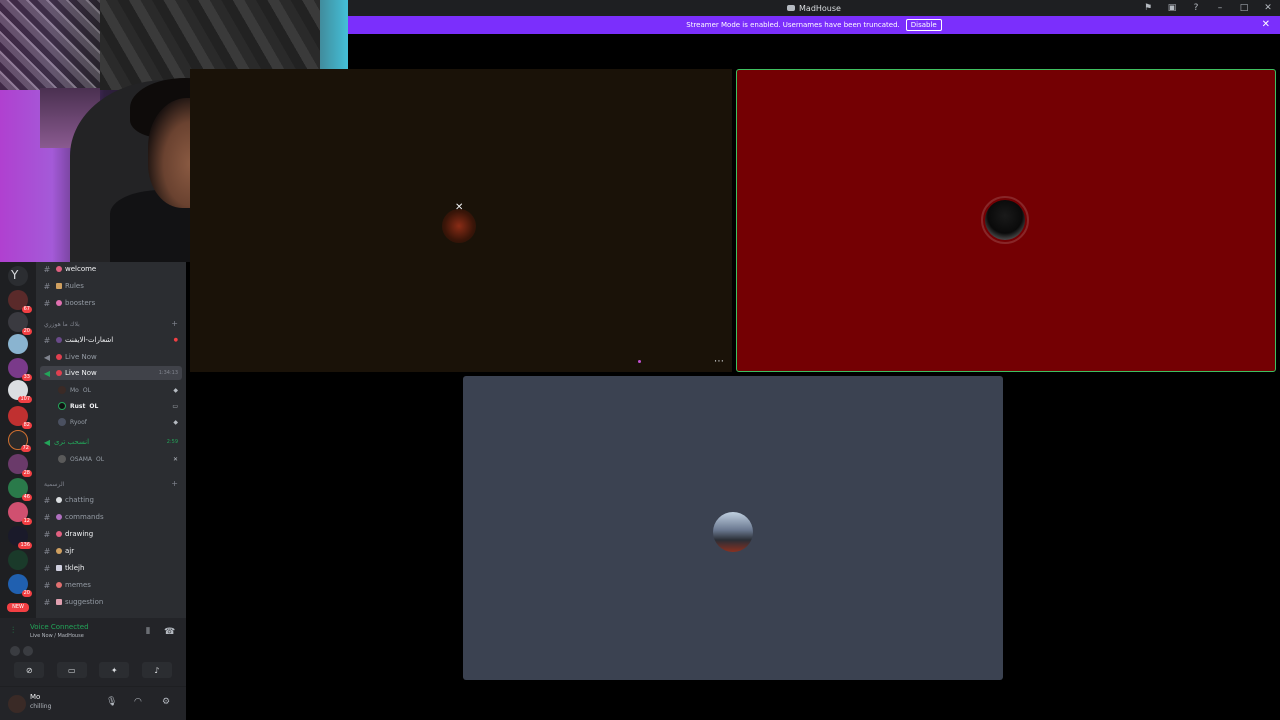 This screenshot has width=1280, height=720. I want to click on muted-icon: ✕, so click(459, 207).